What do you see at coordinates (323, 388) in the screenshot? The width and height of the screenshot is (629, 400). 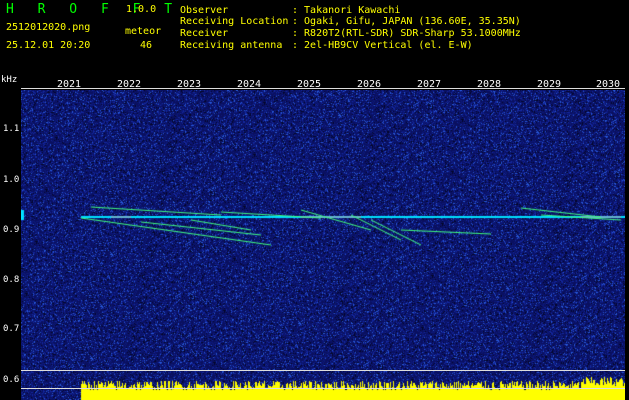 I see `threshold-line-lower` at bounding box center [323, 388].